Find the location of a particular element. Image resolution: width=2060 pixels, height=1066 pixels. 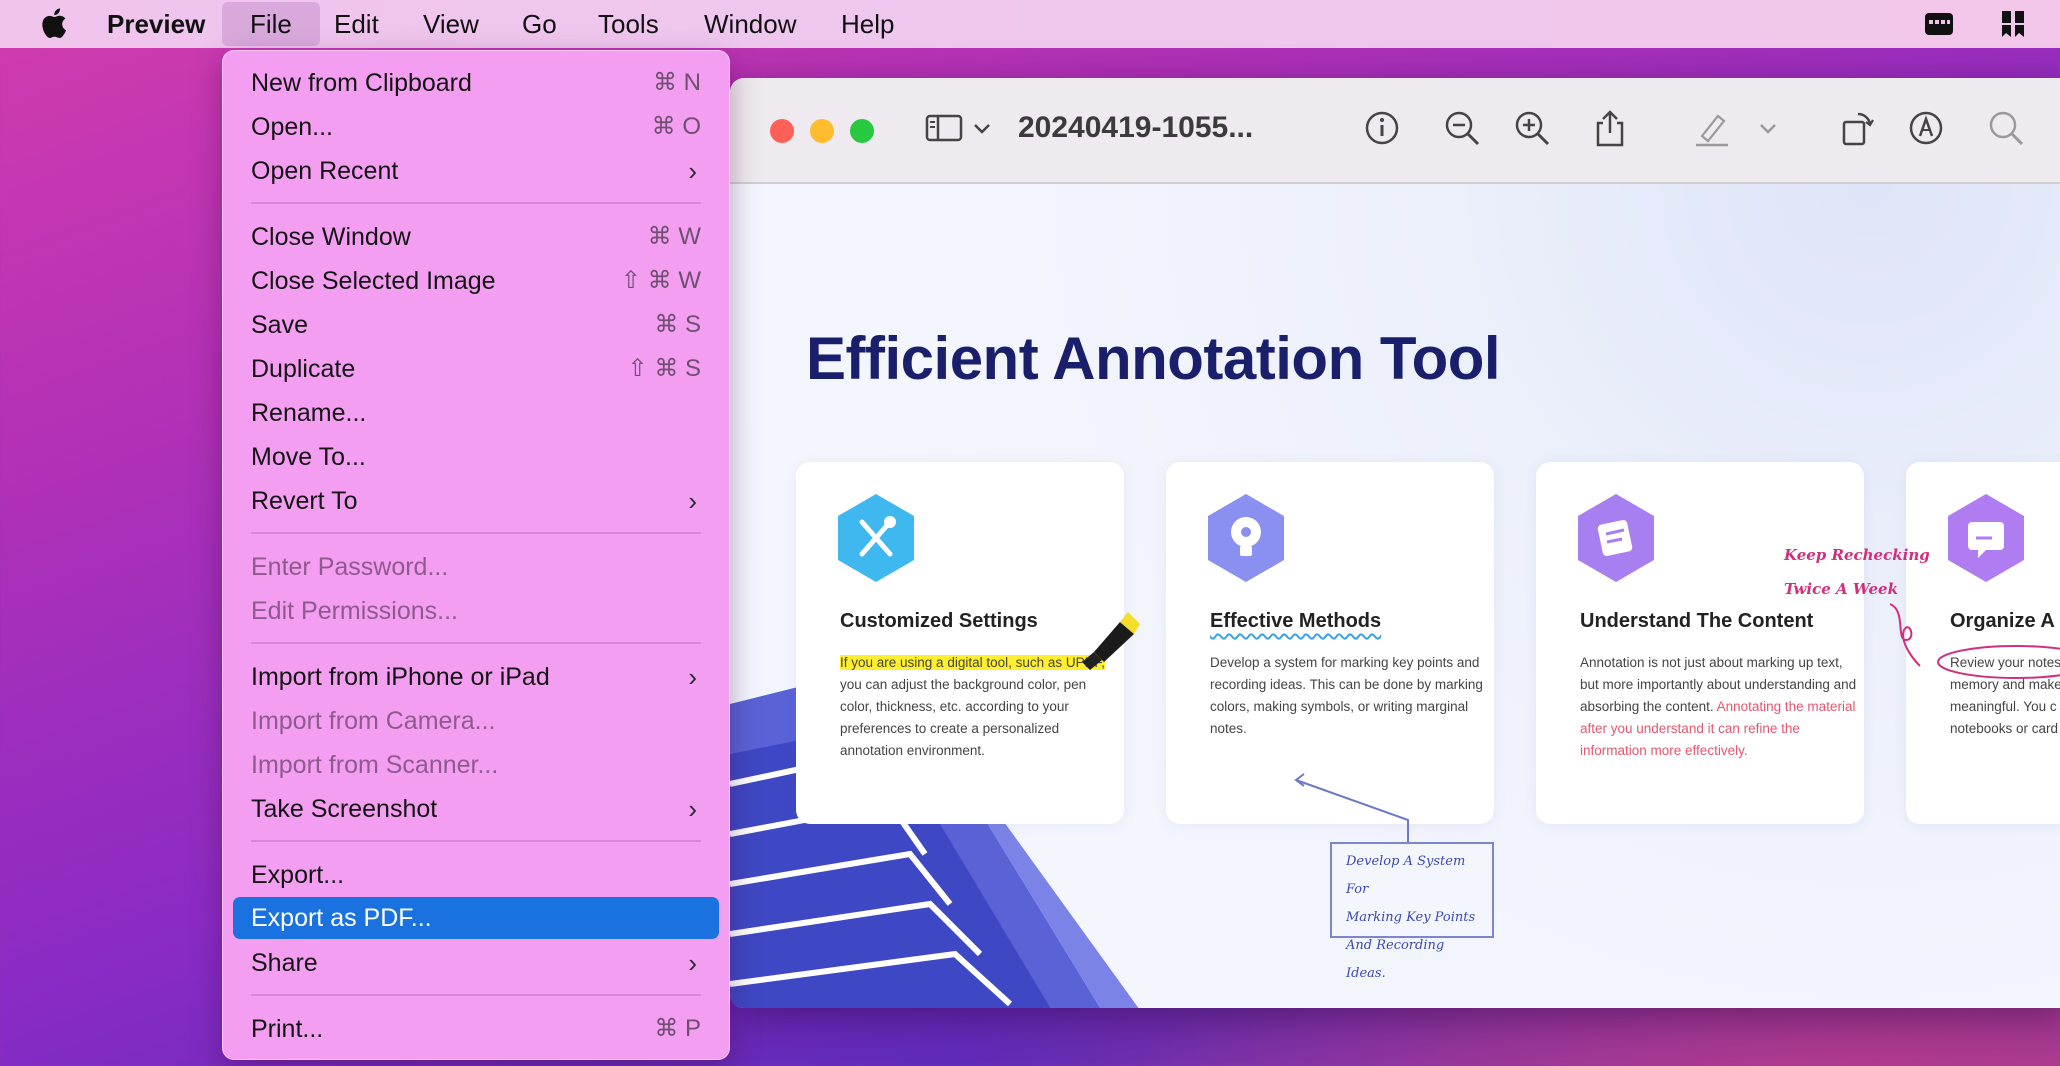

note-line: Develop A System For is located at coordinates (1406, 875).